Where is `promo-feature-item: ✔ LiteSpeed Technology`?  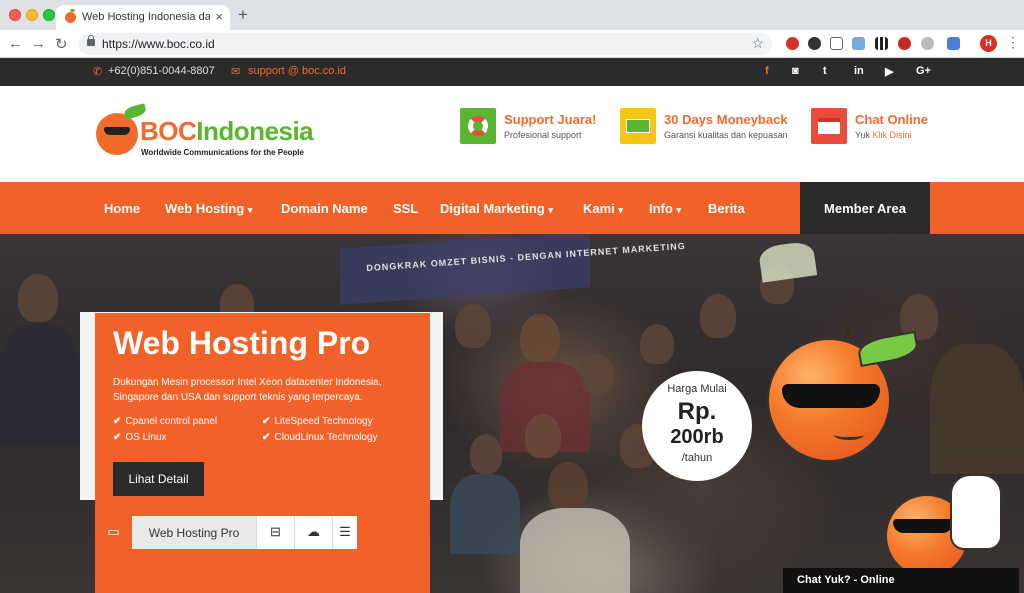
promo-feature-item: ✔ LiteSpeed Technology is located at coordinates (317, 421).